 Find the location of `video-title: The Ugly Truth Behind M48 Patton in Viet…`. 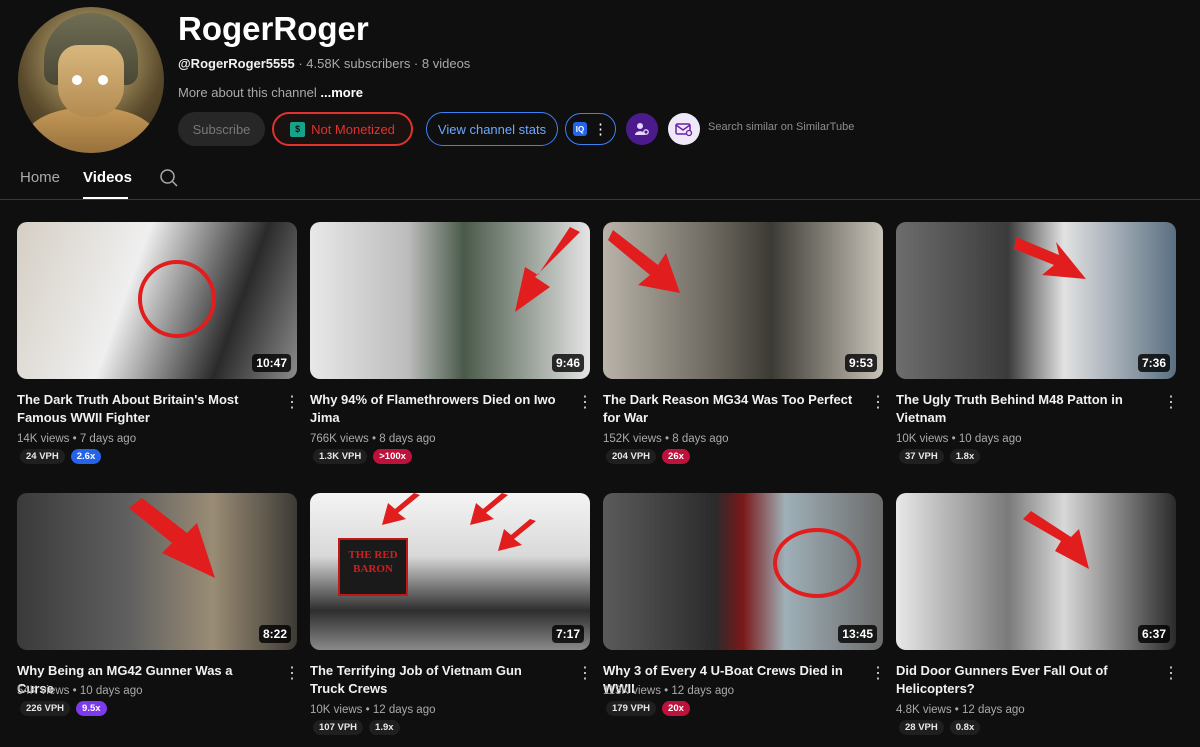

video-title: The Ugly Truth Behind M48 Patton in Viet… is located at coordinates (1021, 409).